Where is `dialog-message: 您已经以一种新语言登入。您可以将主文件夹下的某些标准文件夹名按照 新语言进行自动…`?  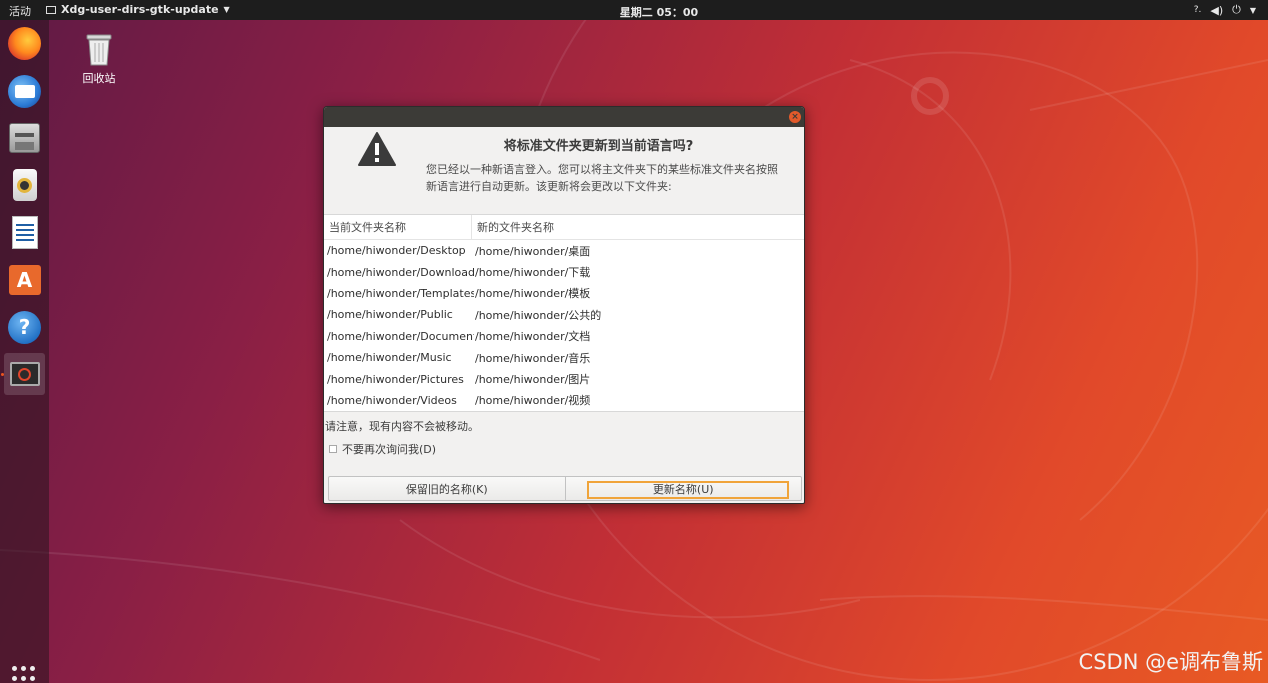
dialog-message: 您已经以一种新语言登入。您可以将主文件夹下的某些标准文件夹名按照 新语言进行自动… is located at coordinates (606, 178).